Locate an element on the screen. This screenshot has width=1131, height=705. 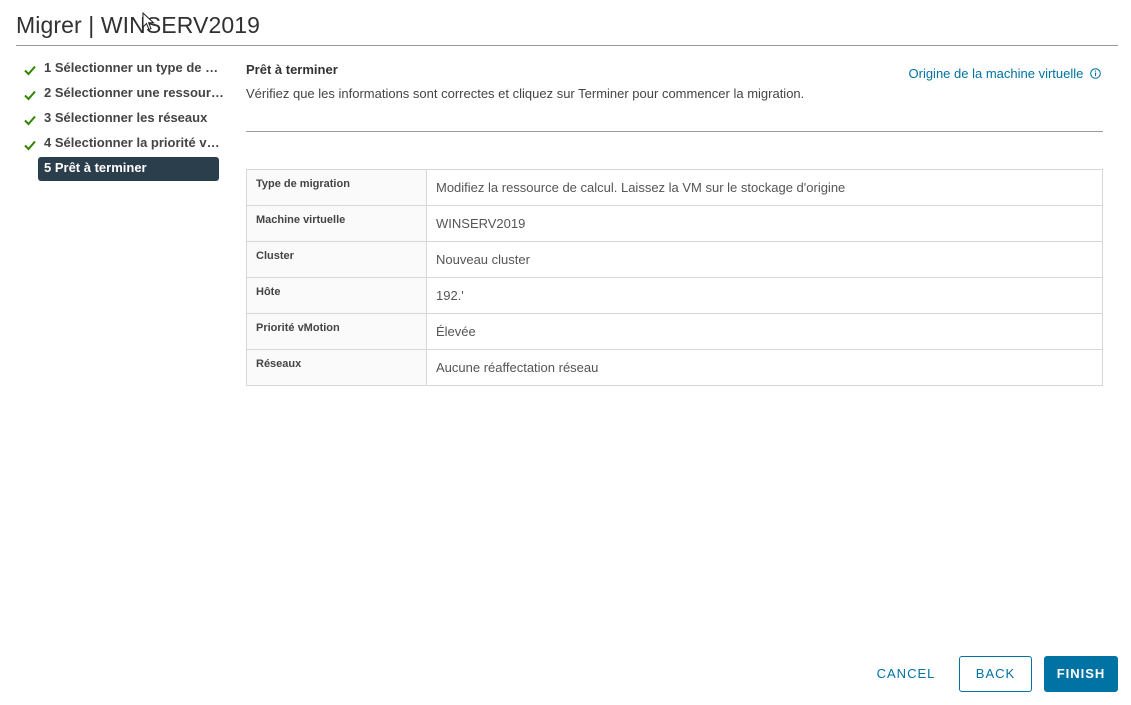
vm-origin-label: Origine de la machine virtuelle is located at coordinates (996, 73).